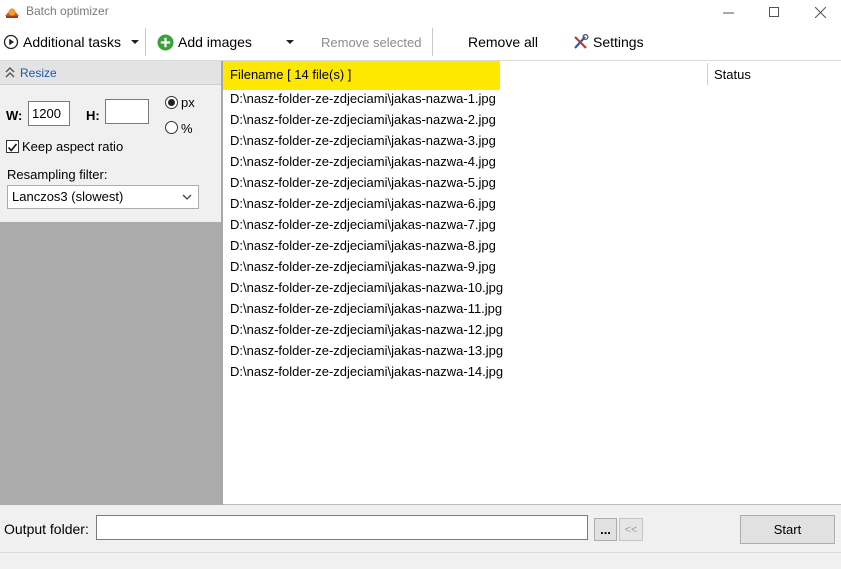  What do you see at coordinates (787, 529) in the screenshot?
I see `start-button: Start` at bounding box center [787, 529].